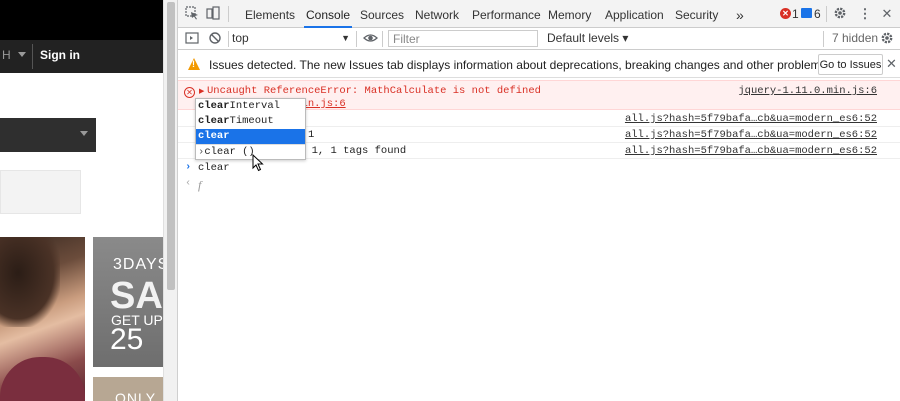 This screenshot has width=900, height=401. What do you see at coordinates (188, 167) in the screenshot?
I see `prompt-chevron-icon: ›` at bounding box center [188, 167].